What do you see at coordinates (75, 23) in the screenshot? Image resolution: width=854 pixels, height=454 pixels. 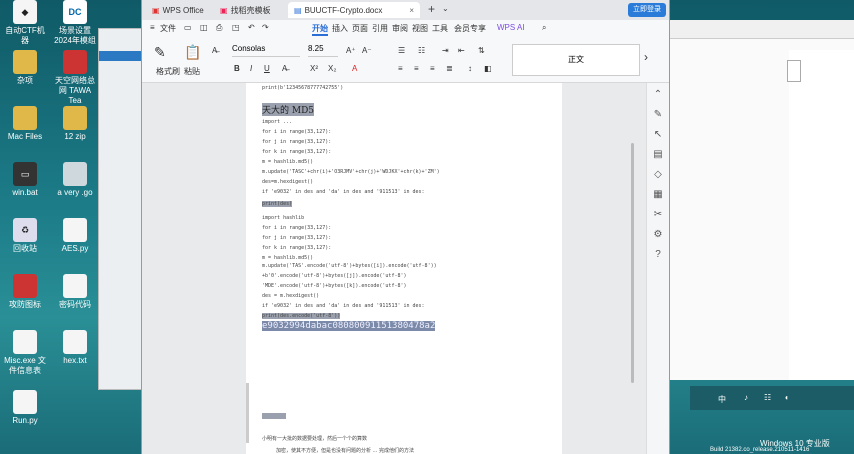 I see `desktop-icon-scenario: DC 场景设置 2024年模组` at bounding box center [75, 23].